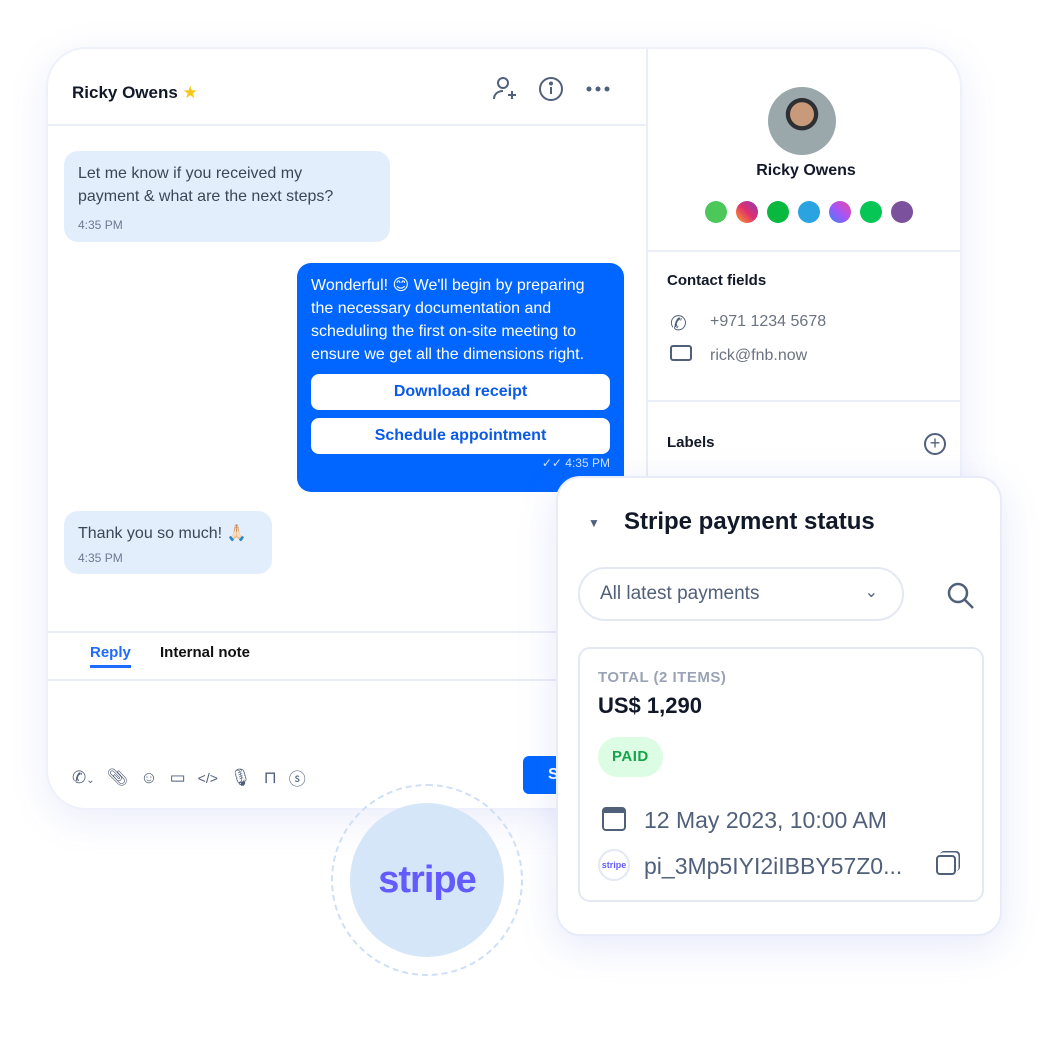 The height and width of the screenshot is (1060, 1060). What do you see at coordinates (662, 677) in the screenshot?
I see `total-label: TOTAL (2 ITEMS)` at bounding box center [662, 677].